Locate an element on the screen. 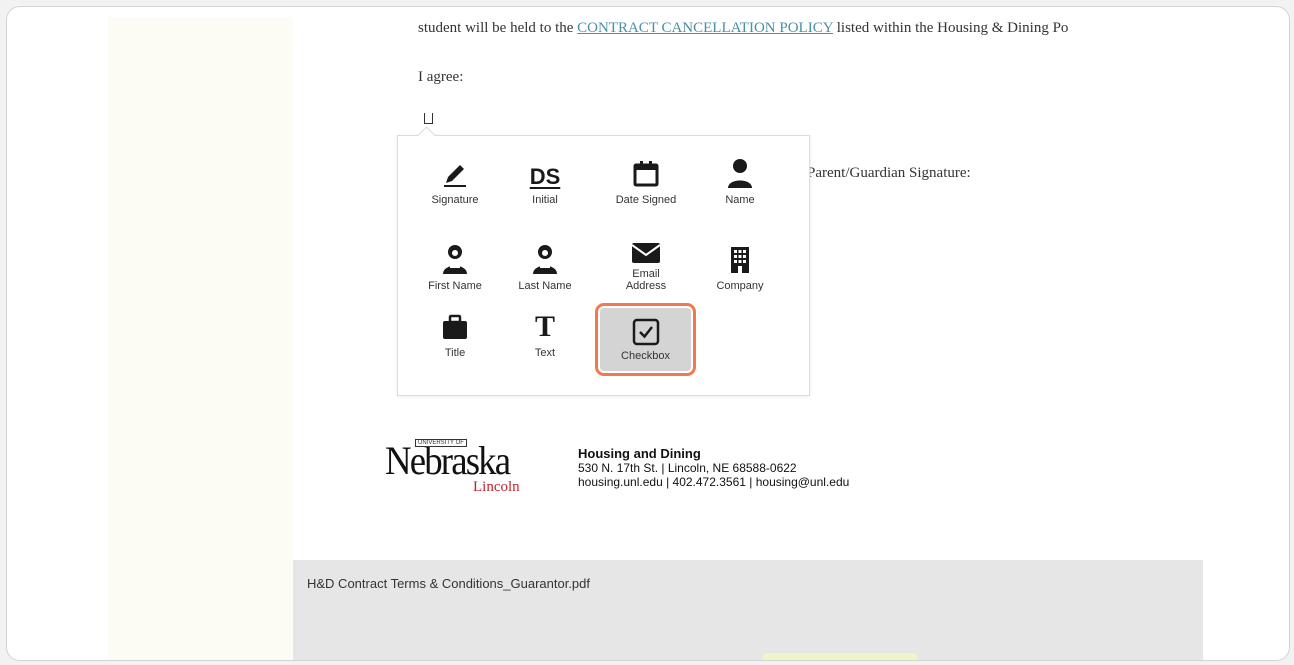  cancellation-policy-link: CONTRACT CANCELLATION POLICY is located at coordinates (705, 28).